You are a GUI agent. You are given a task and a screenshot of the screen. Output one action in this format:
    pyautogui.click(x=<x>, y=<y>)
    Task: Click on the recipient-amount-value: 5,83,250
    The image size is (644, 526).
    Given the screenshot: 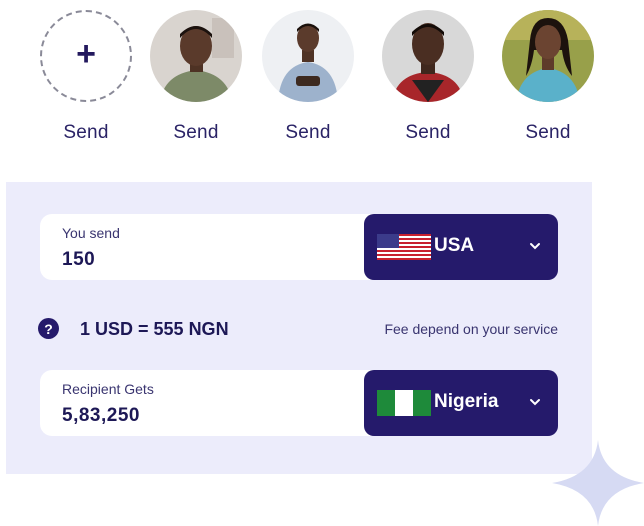 What is the action you would take?
    pyautogui.click(x=101, y=415)
    